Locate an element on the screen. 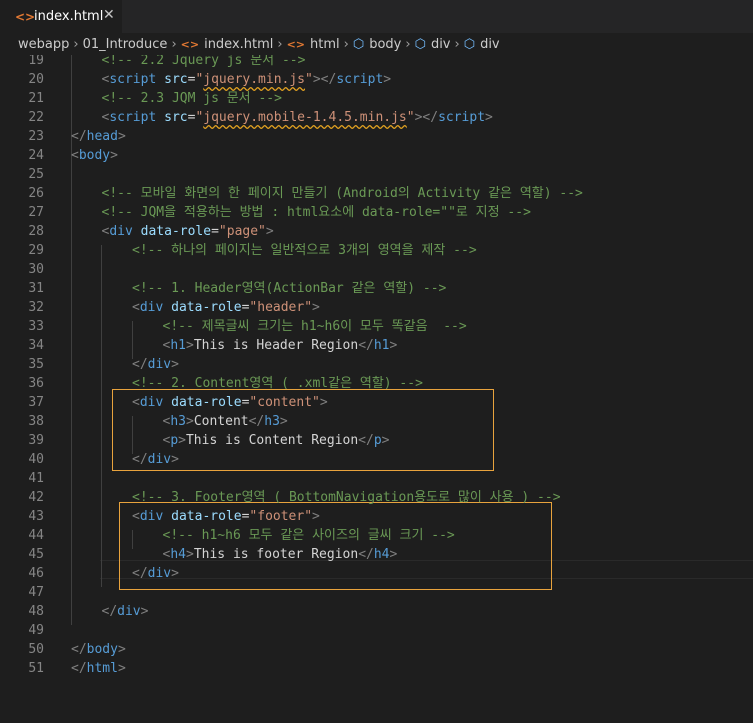 The image size is (753, 723). code-line: 47 is located at coordinates (376, 592).